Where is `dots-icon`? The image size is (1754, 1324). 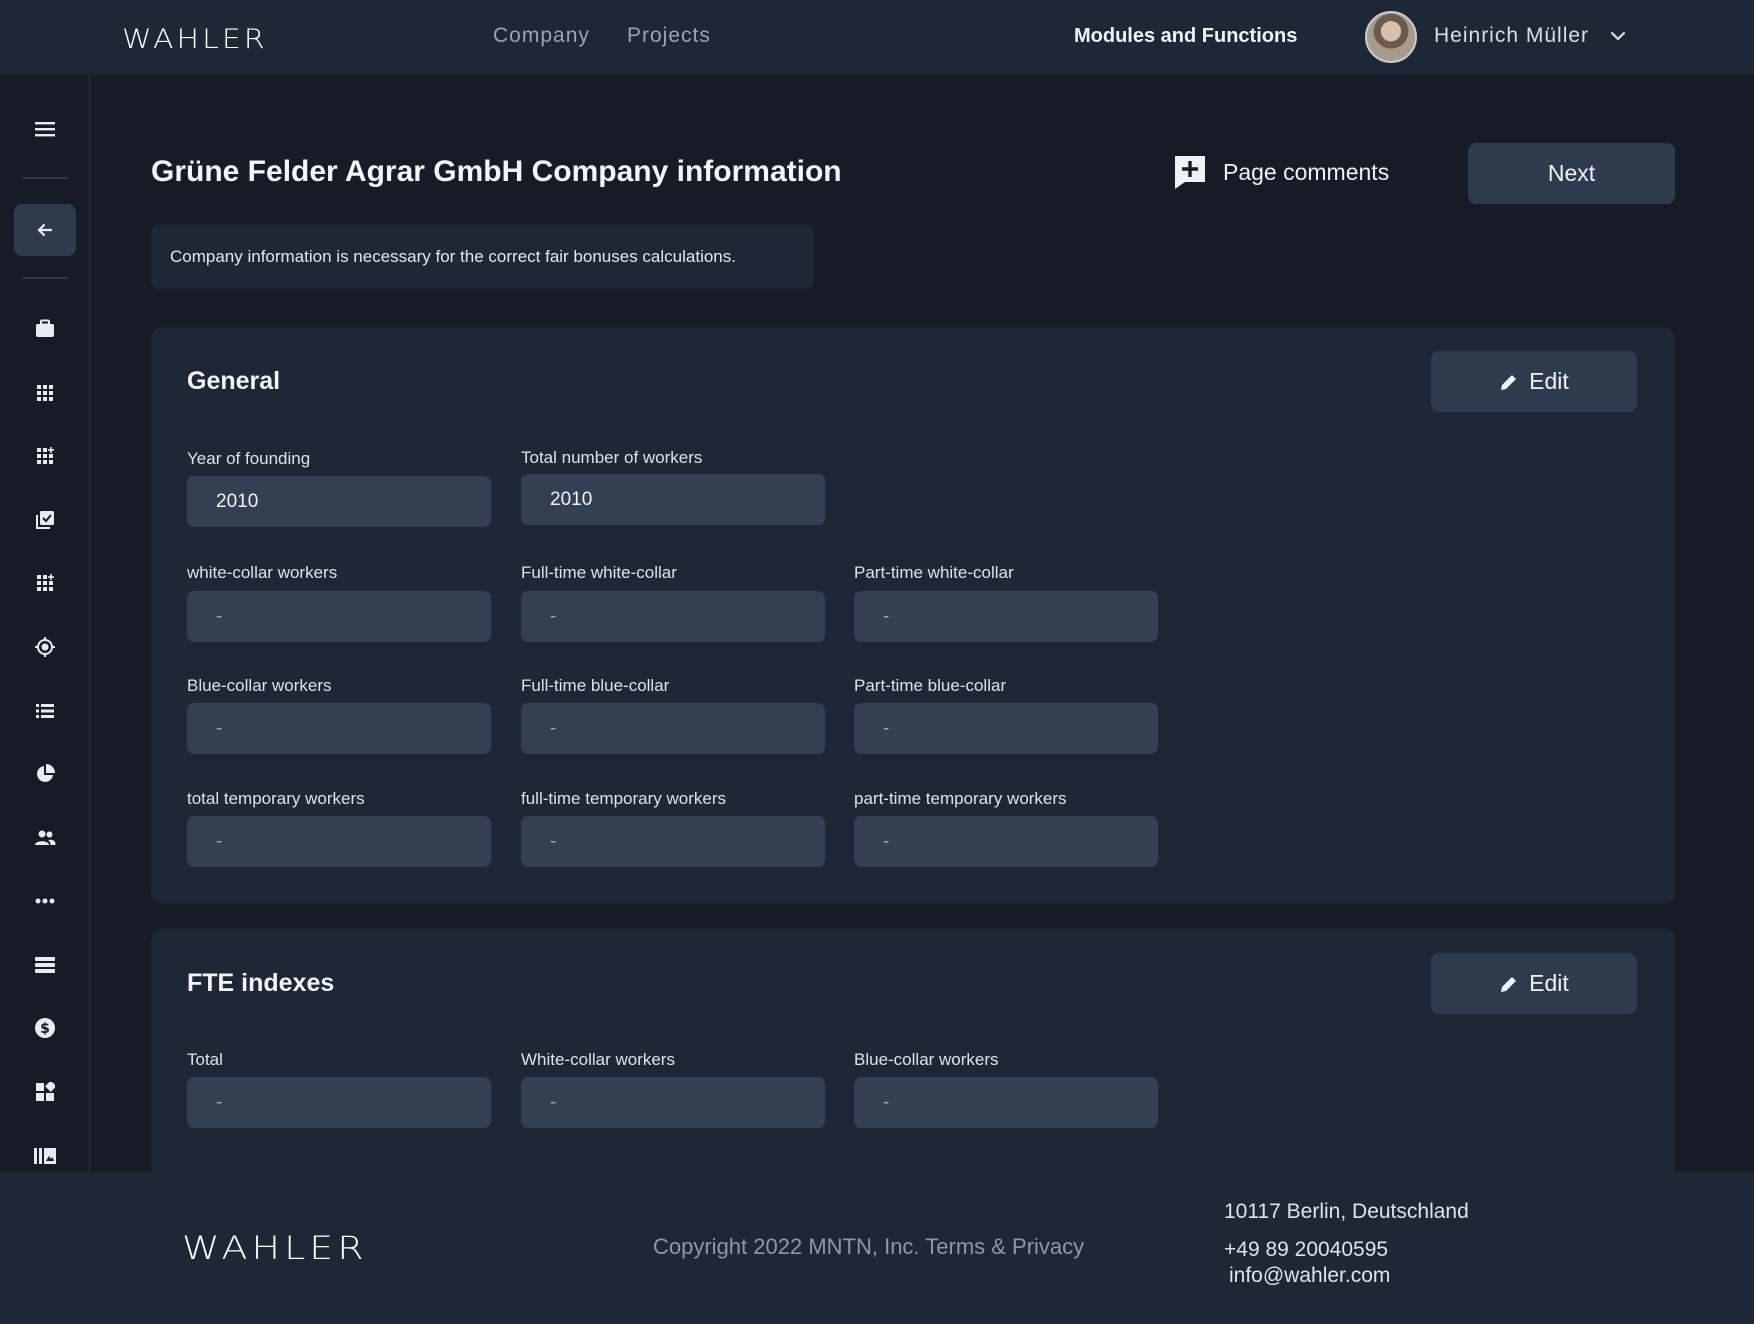 dots-icon is located at coordinates (45, 901).